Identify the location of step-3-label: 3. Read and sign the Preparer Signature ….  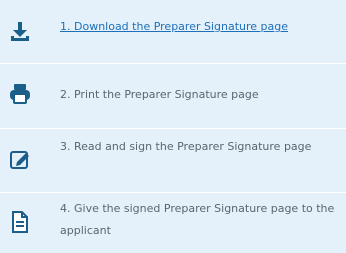
(186, 146).